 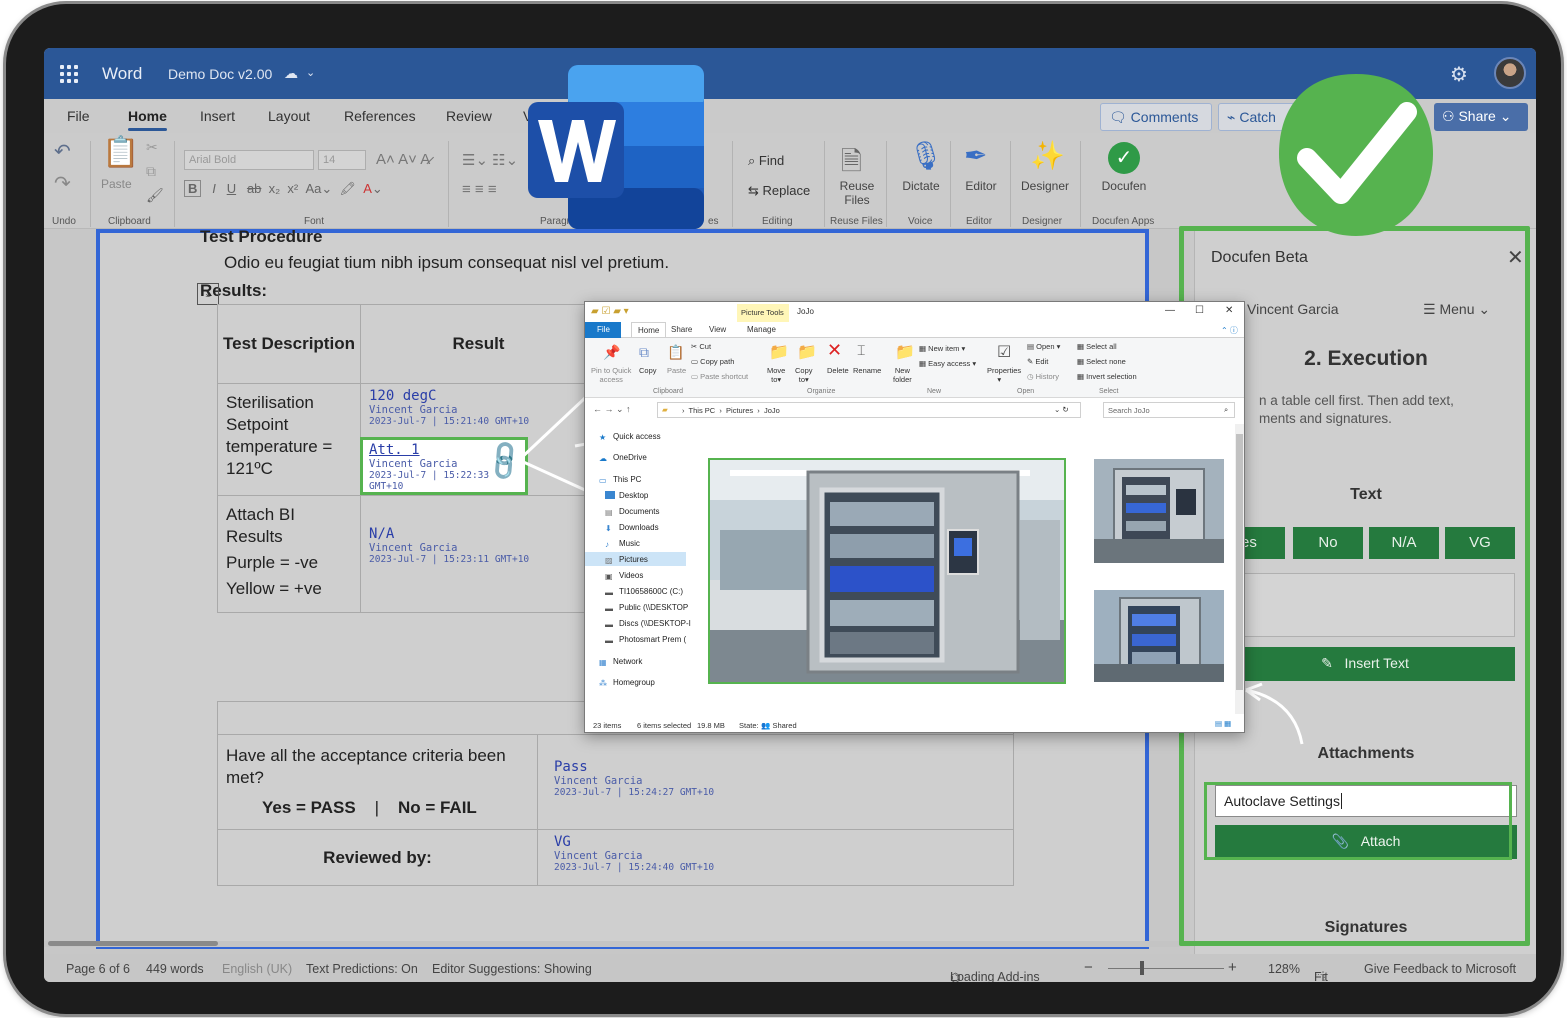 I want to click on cut-icon: ✂, so click(x=152, y=147).